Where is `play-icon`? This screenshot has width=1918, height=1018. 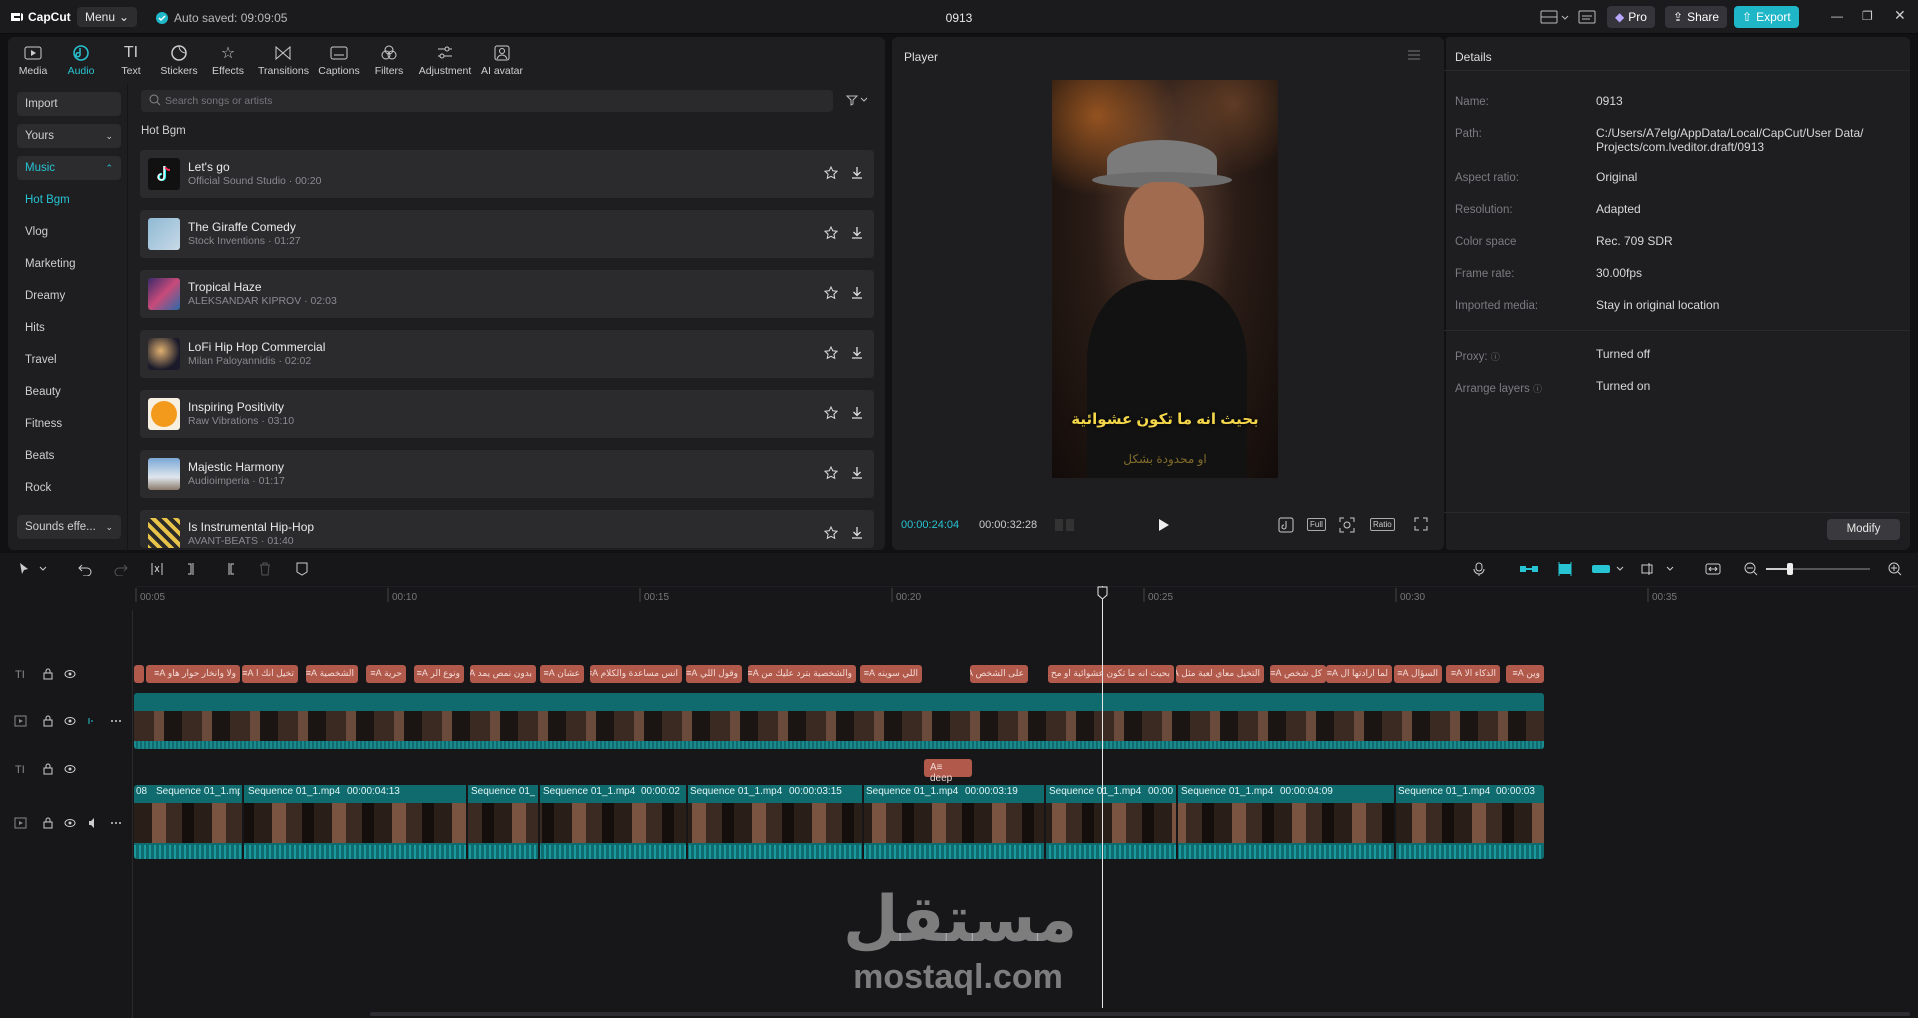
play-icon is located at coordinates (1164, 525).